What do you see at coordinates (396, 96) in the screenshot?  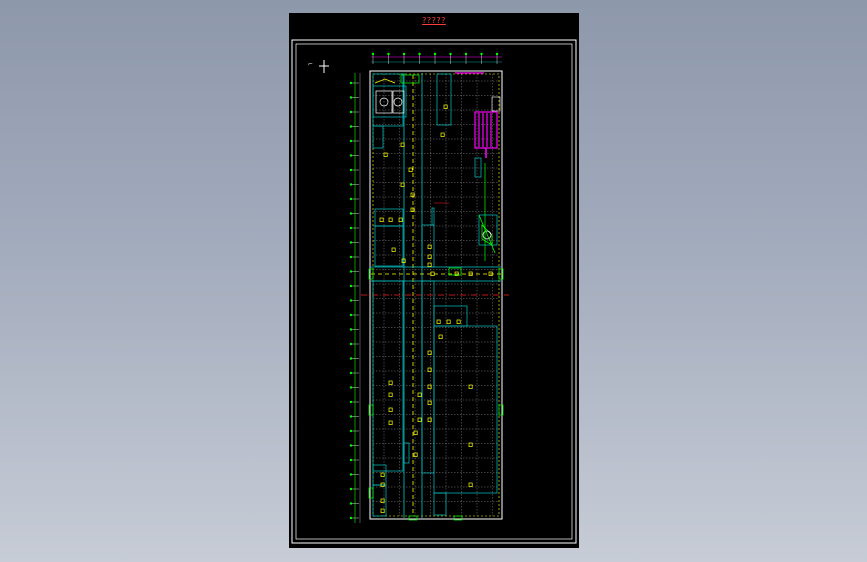 I see `equipment-cluster-upper-left` at bounding box center [396, 96].